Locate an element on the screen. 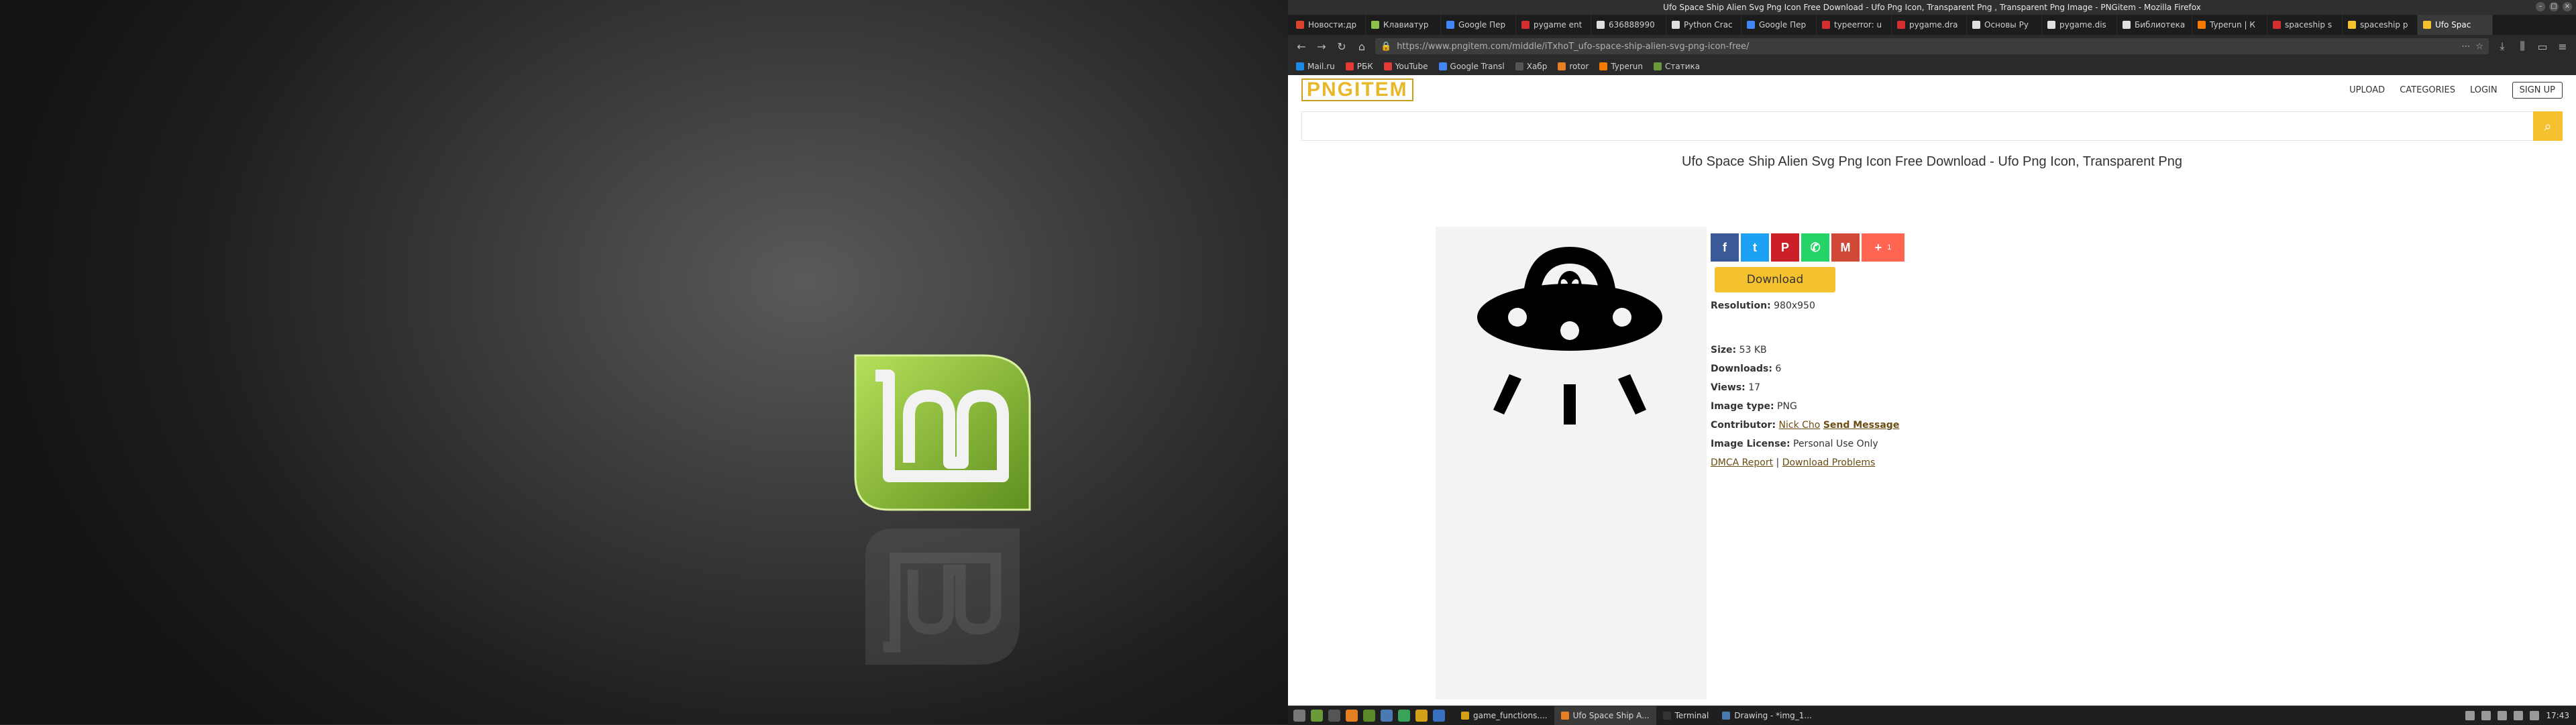 The width and height of the screenshot is (2576, 725). terminal-launcher-icon is located at coordinates (1334, 716).